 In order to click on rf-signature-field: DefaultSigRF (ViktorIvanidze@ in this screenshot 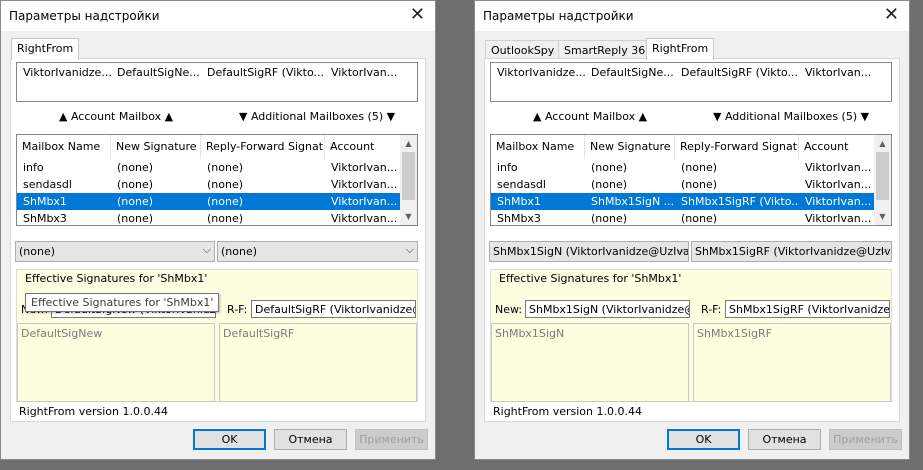, I will do `click(333, 309)`.